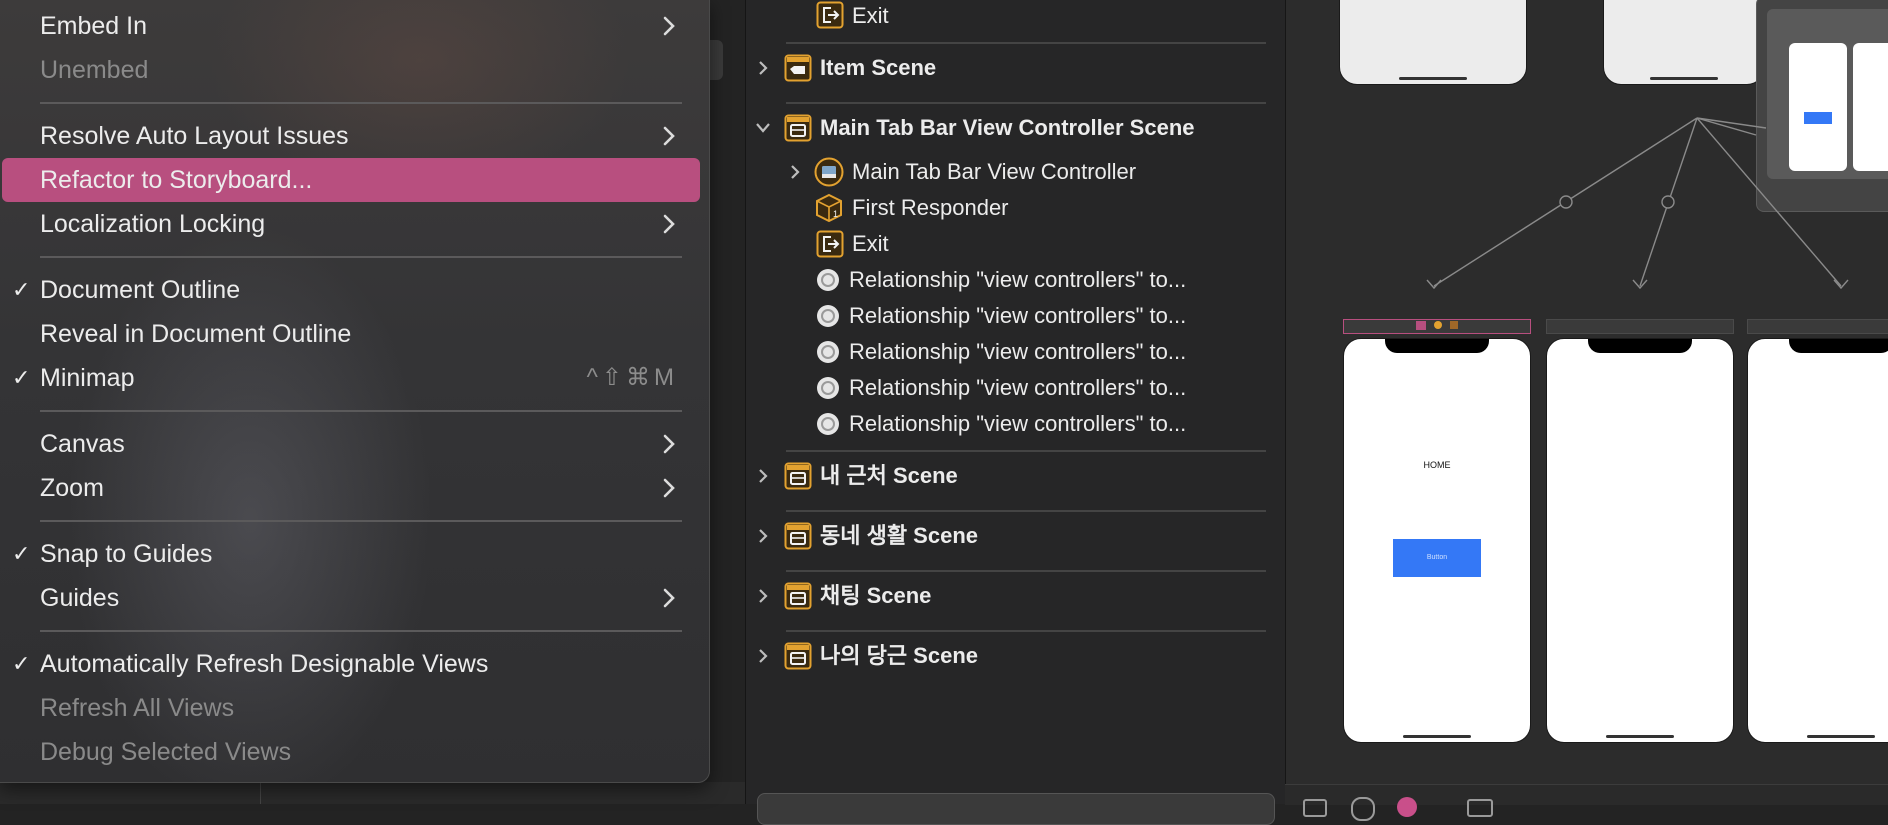 The image size is (1888, 825). I want to click on menu-item-reveal-in-outline: Reveal in Document Outline, so click(351, 334).